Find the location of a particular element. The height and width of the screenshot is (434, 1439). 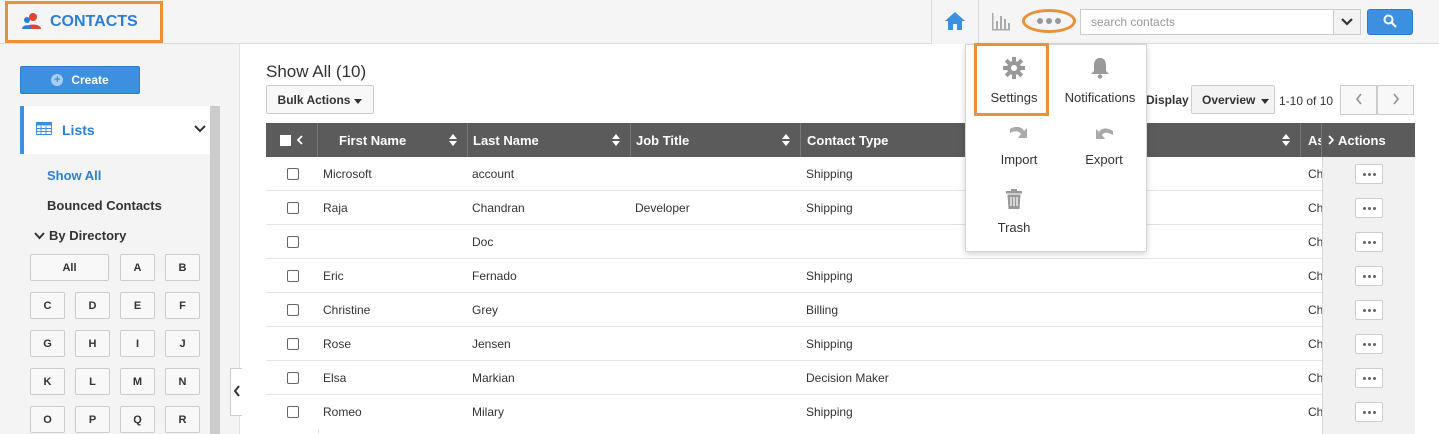

menu-item-export: Export is located at coordinates (1104, 145).